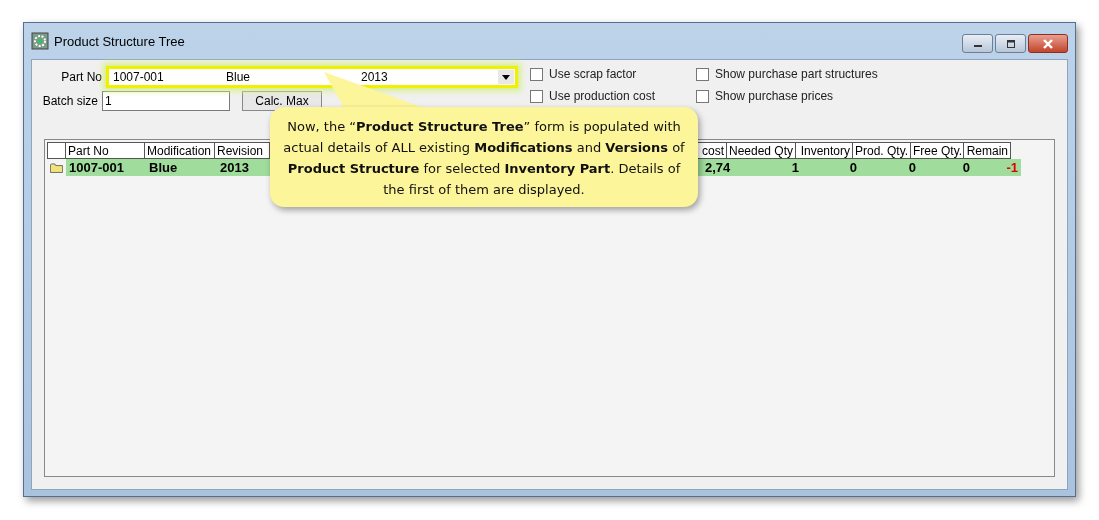  I want to click on folder-icon, so click(56, 167).